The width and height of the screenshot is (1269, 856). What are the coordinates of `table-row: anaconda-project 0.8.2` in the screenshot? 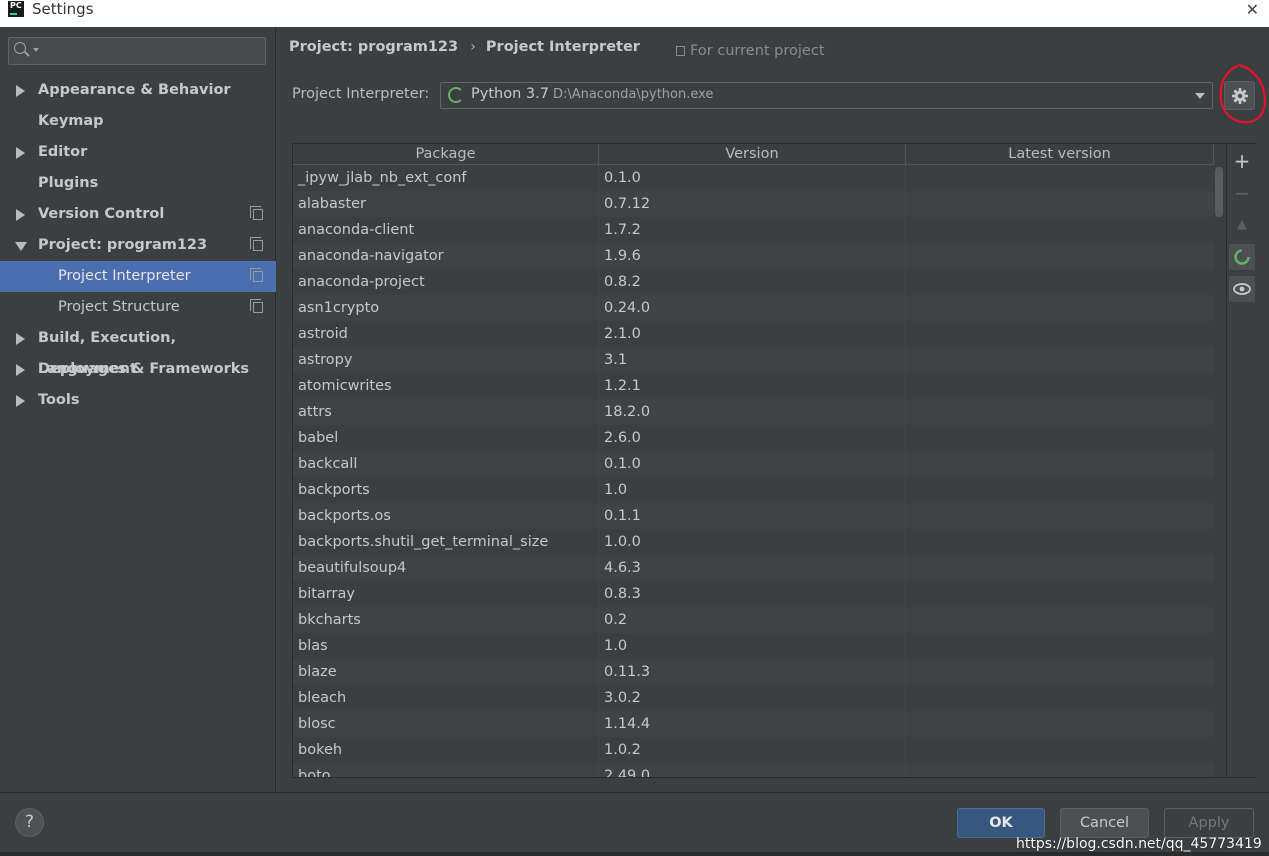 It's located at (753, 282).